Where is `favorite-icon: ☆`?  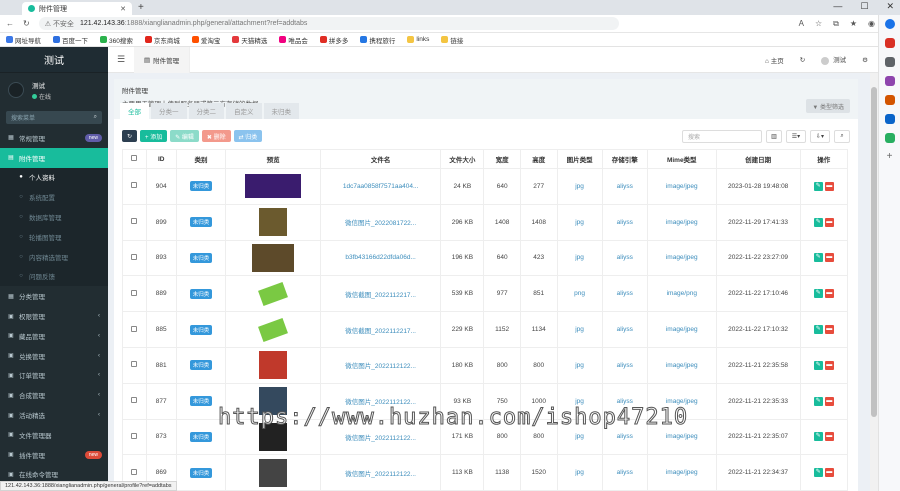
favorite-icon: ☆ is located at coordinates (818, 24).